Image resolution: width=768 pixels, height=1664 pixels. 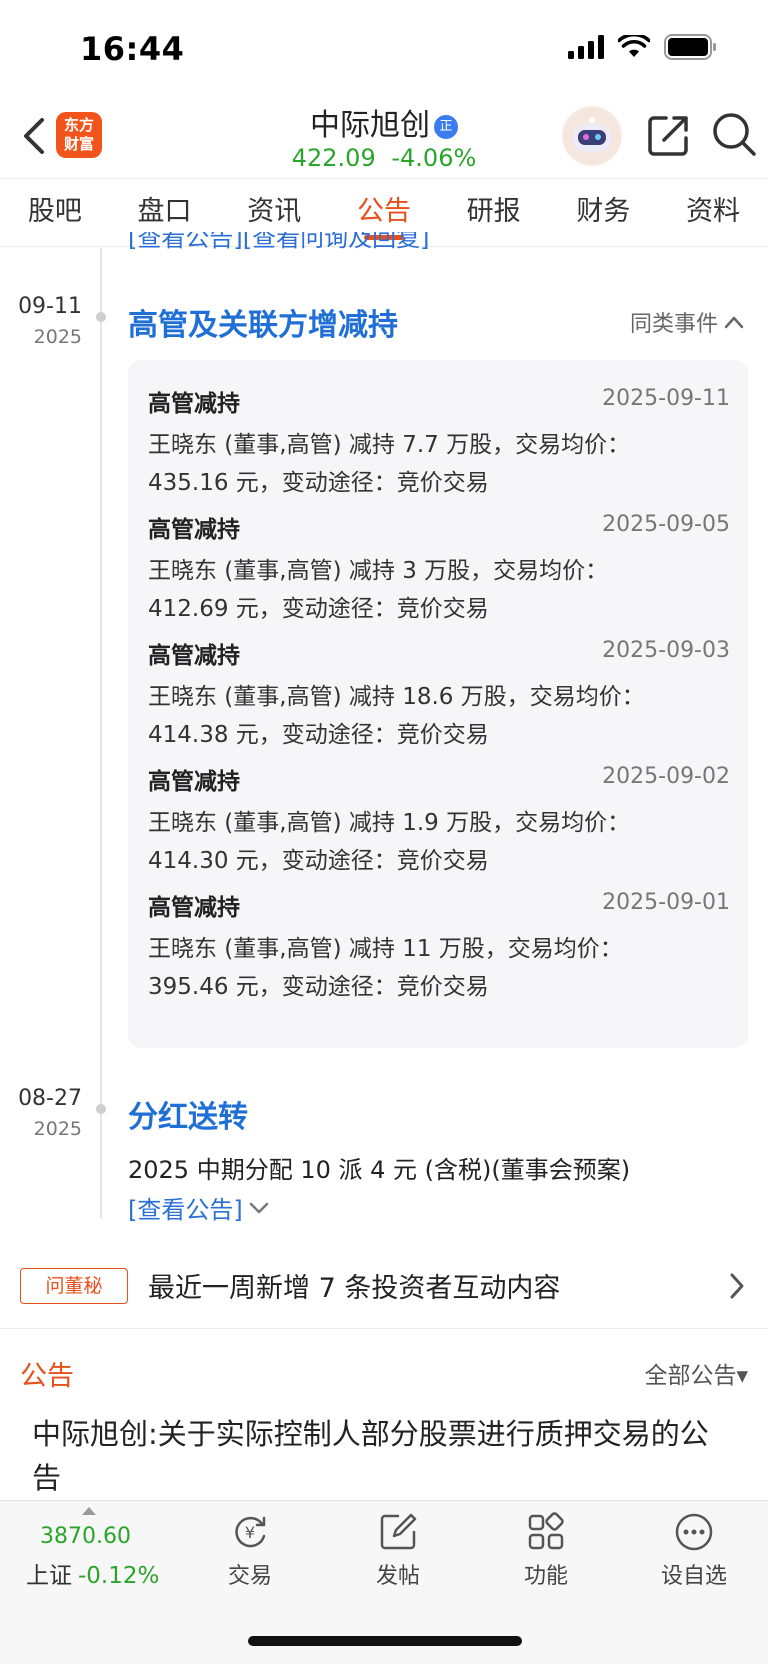 I want to click on nav-function: 功能, so click(x=546, y=1551).